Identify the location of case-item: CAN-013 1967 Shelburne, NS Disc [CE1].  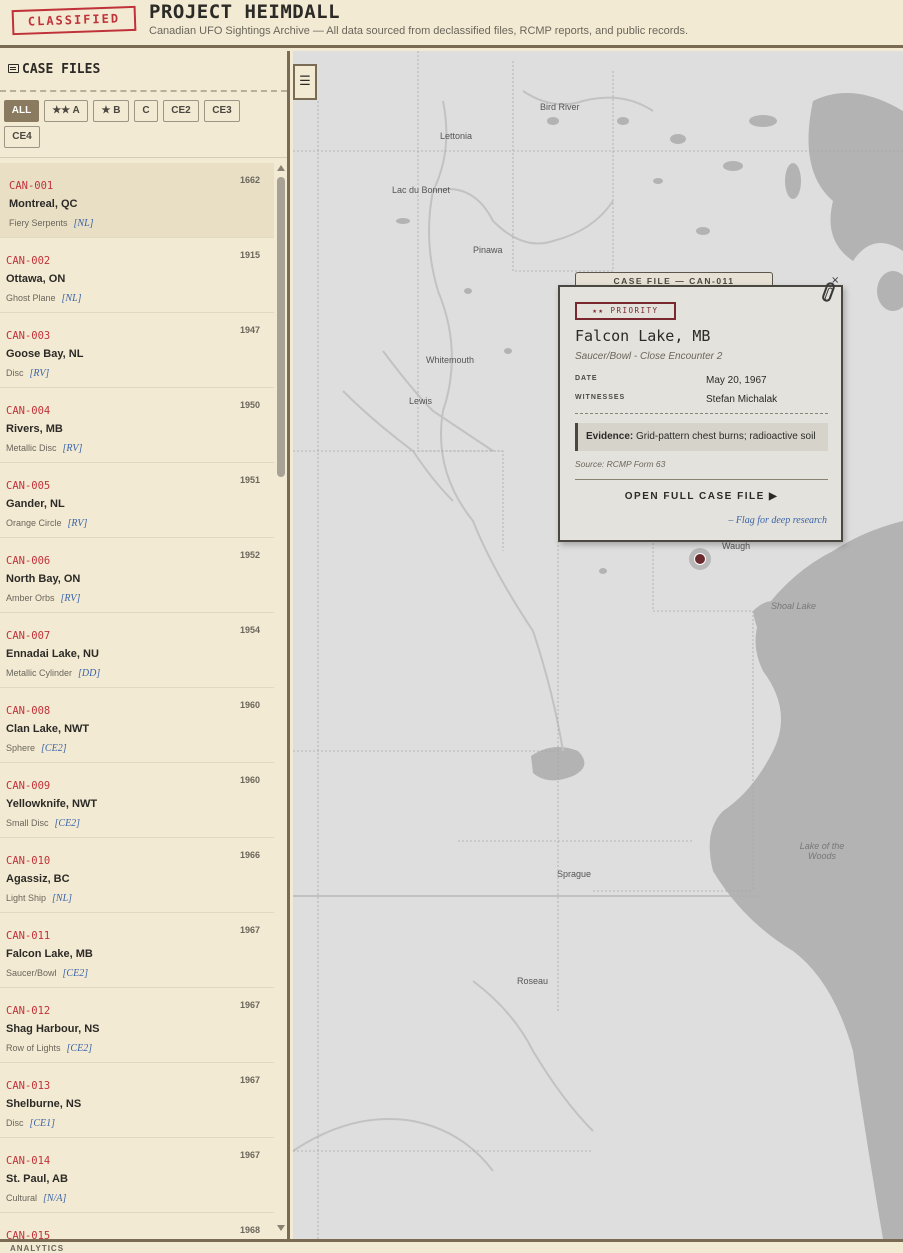
(137, 1100).